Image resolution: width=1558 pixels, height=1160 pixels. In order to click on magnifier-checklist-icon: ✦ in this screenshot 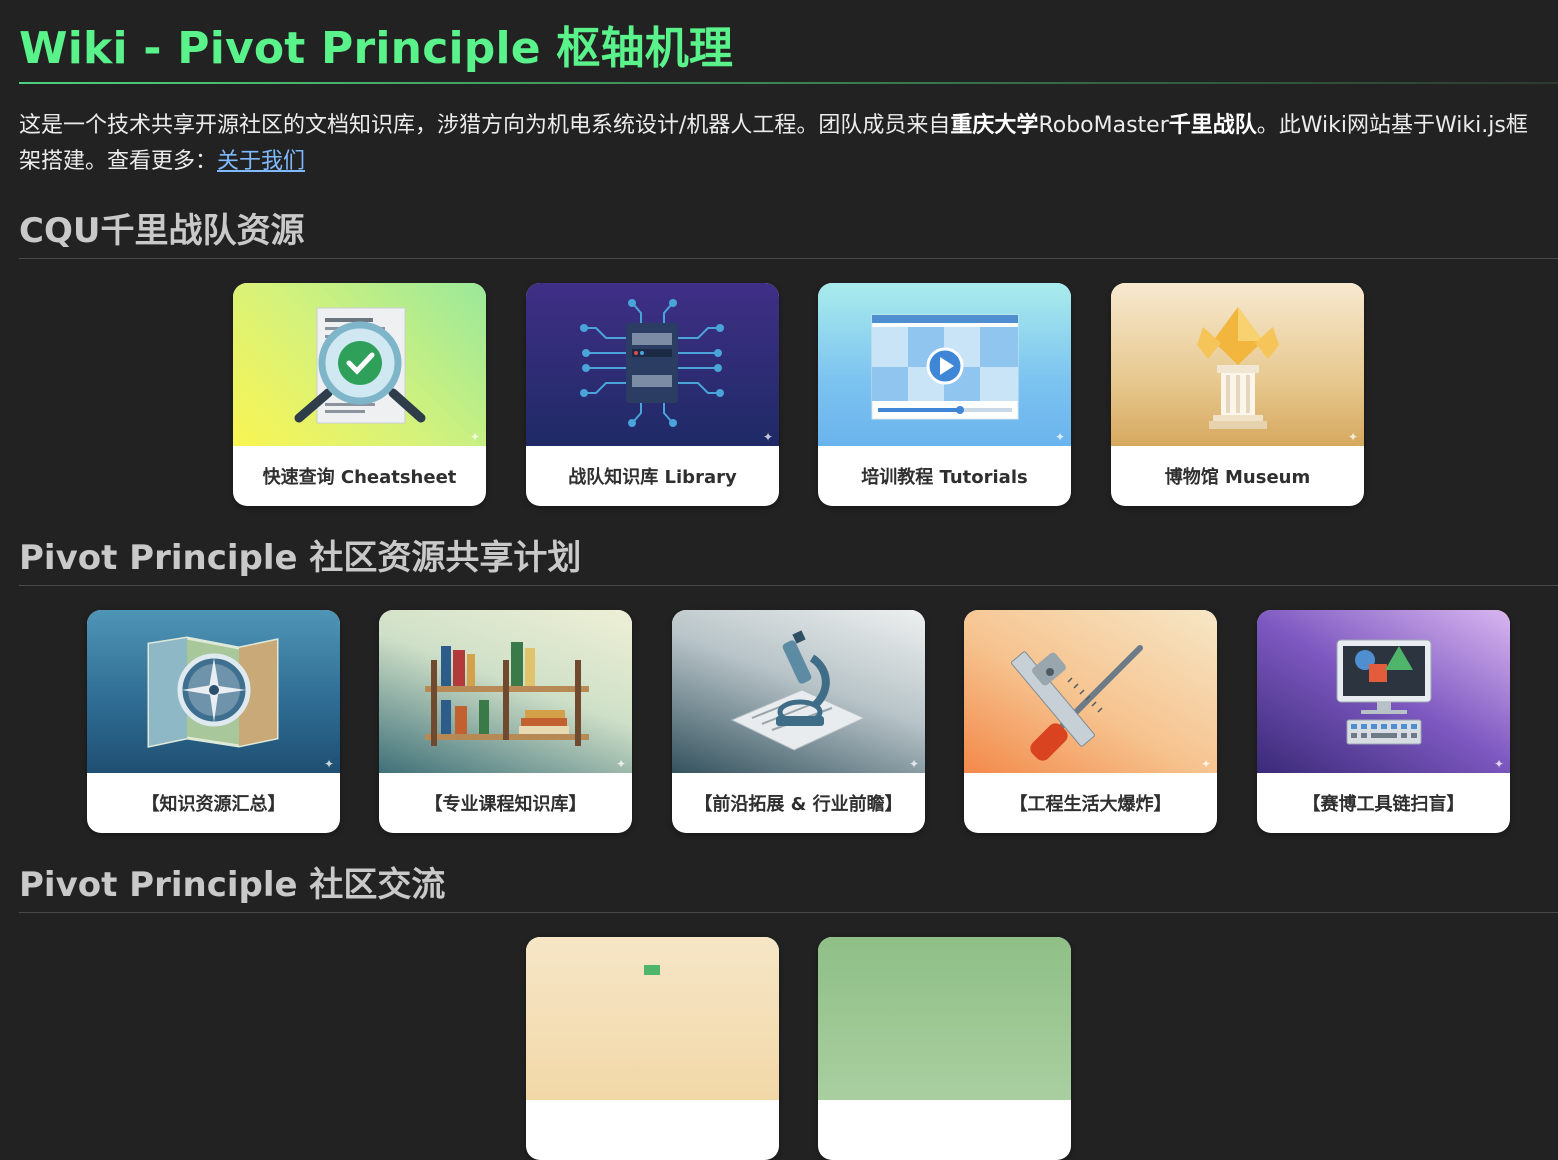, I will do `click(359, 364)`.